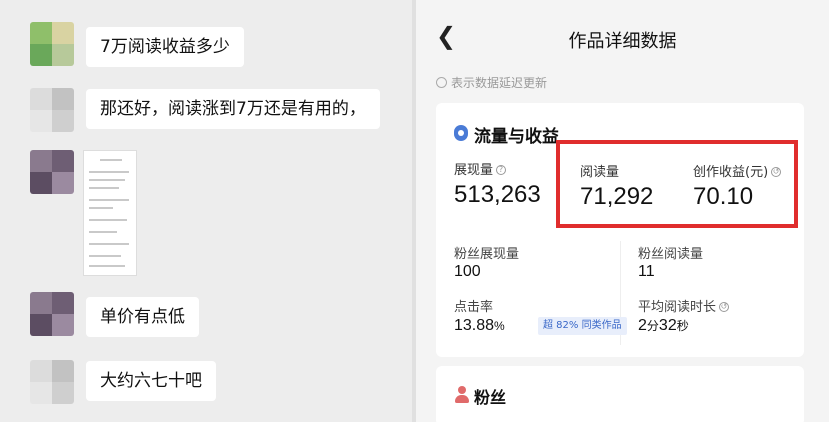 Image resolution: width=829 pixels, height=422 pixels. I want to click on seconds-unit: 秒, so click(682, 326).